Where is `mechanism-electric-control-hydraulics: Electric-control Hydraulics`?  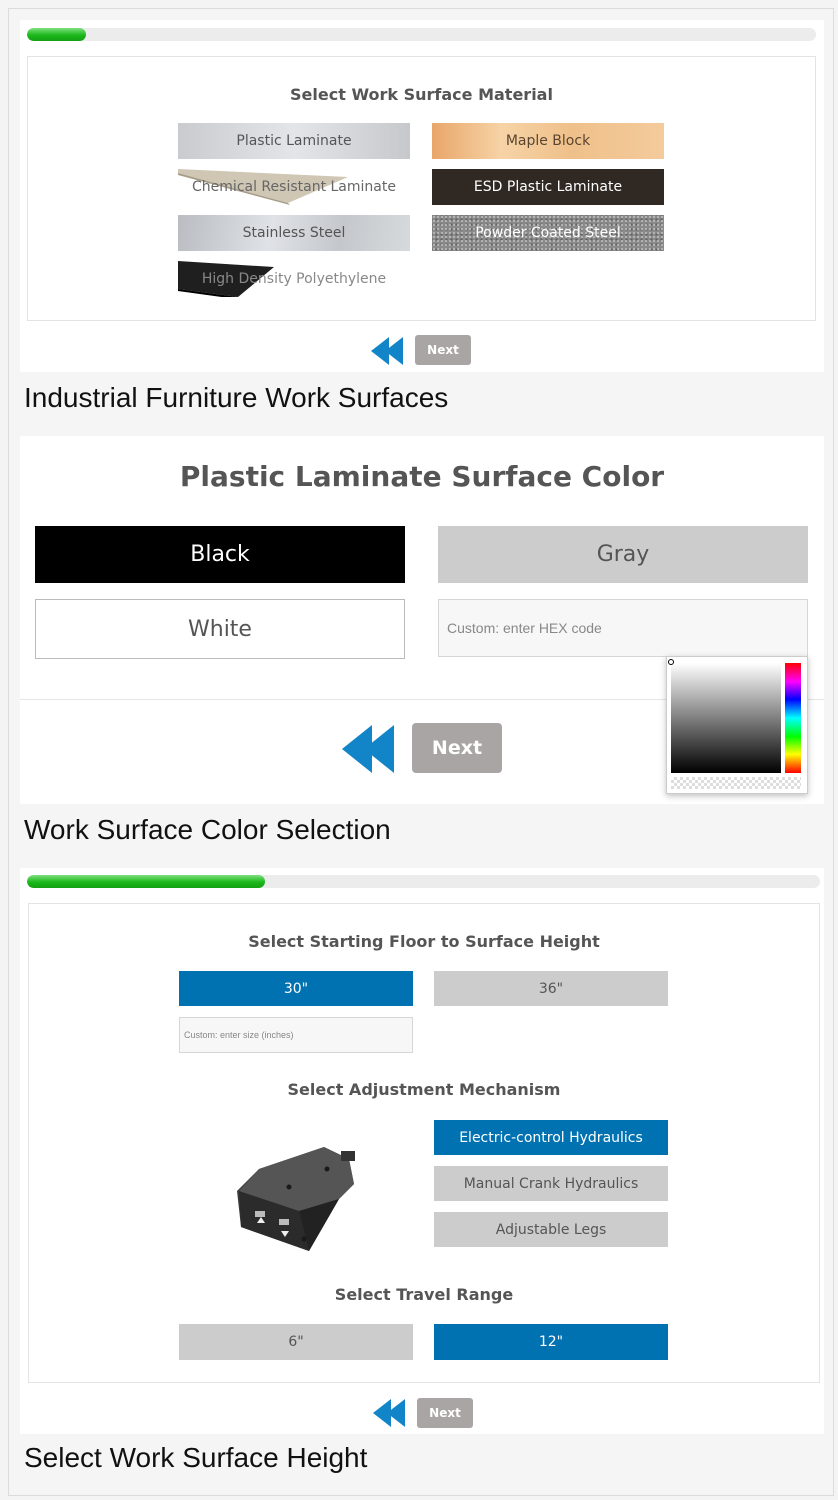
mechanism-electric-control-hydraulics: Electric-control Hydraulics is located at coordinates (551, 1137).